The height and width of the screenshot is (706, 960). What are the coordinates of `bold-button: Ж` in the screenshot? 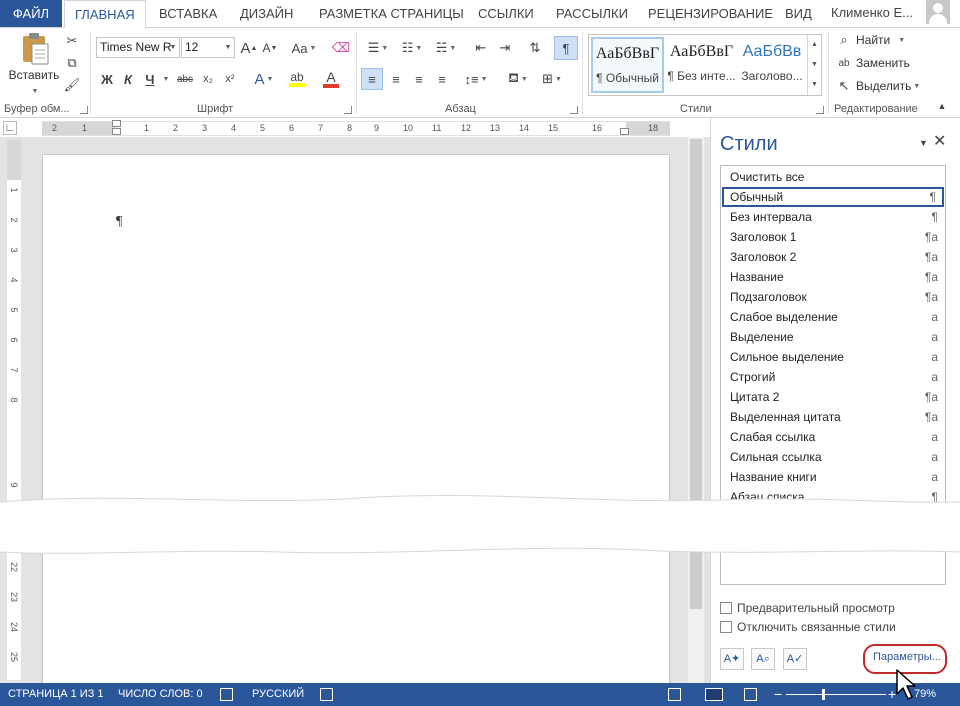 It's located at (107, 79).